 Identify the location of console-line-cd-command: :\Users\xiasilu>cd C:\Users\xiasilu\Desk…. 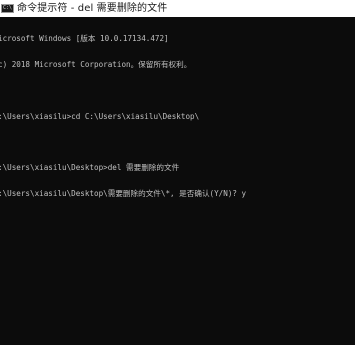
(100, 116).